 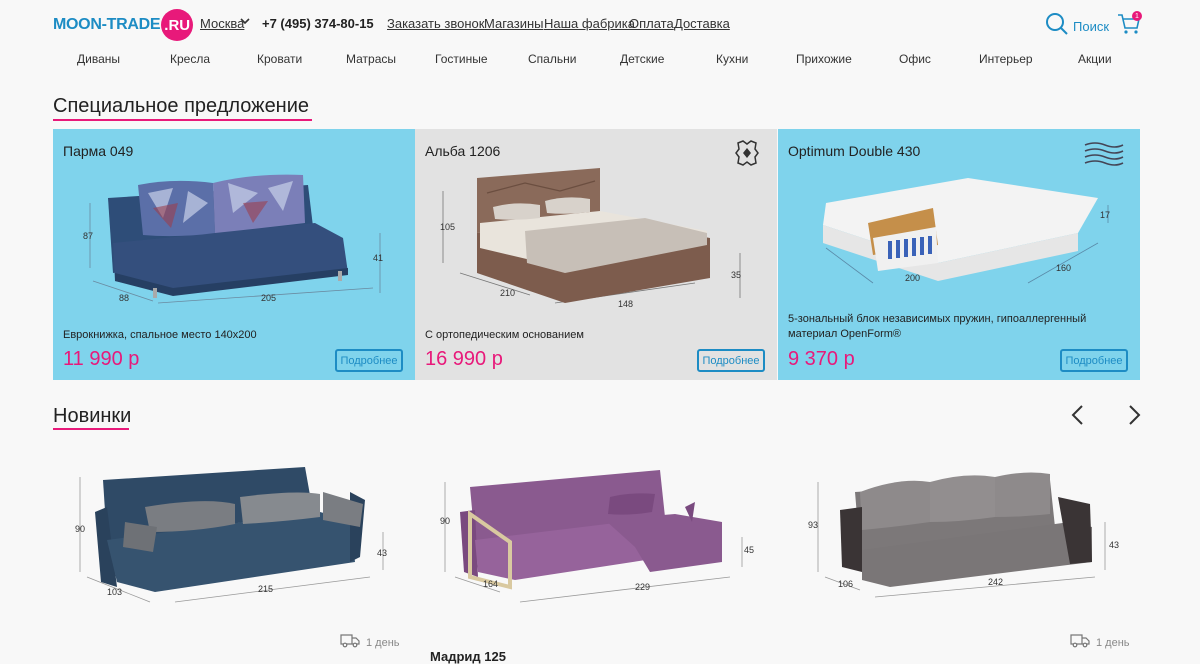 I want to click on dim-label: 200, so click(x=912, y=278).